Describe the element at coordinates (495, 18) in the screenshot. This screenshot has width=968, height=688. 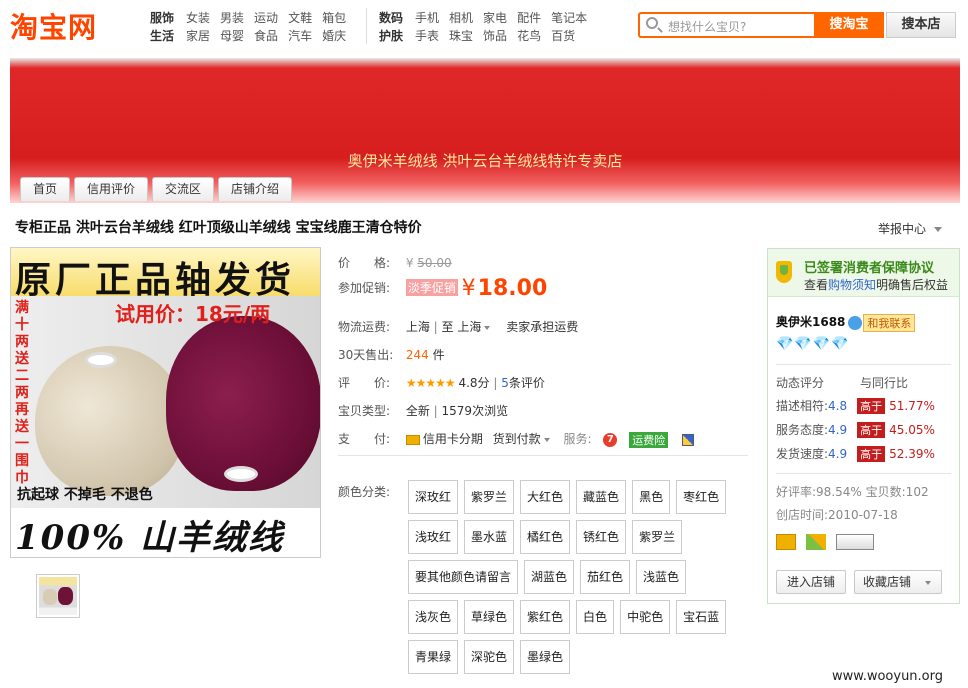
I see `cat-link: 家电` at that location.